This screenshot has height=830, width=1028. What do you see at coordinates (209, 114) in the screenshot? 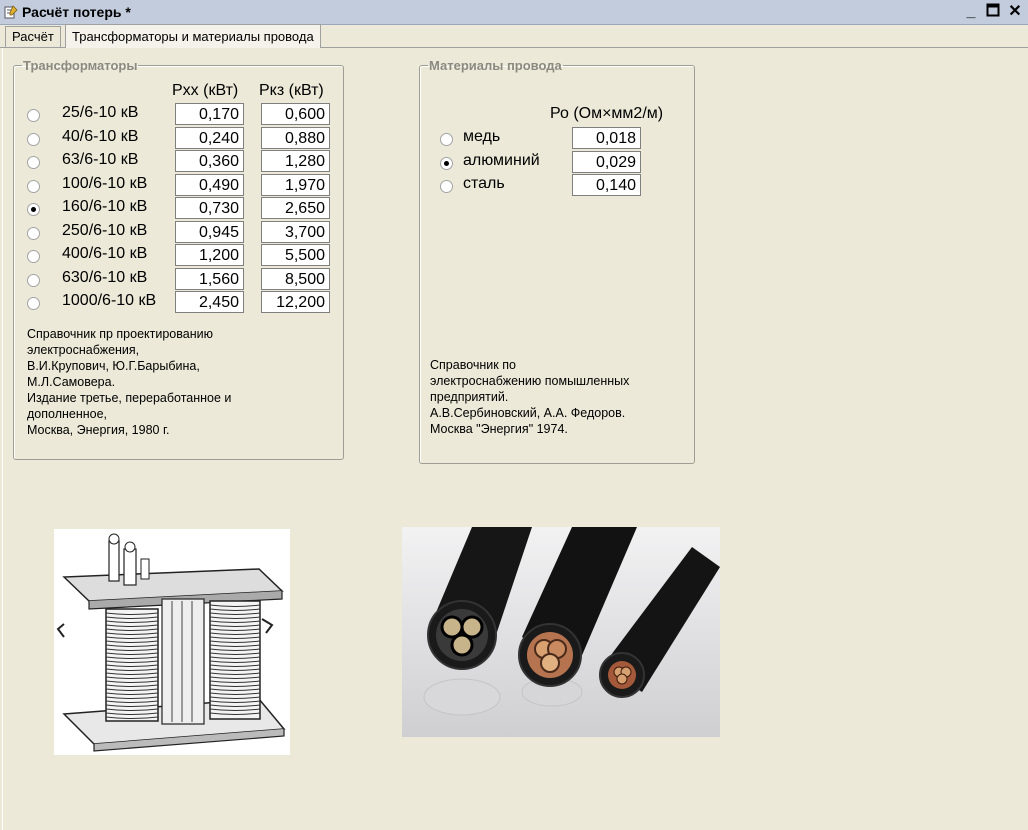
I see `pxx-field: 0,170` at bounding box center [209, 114].